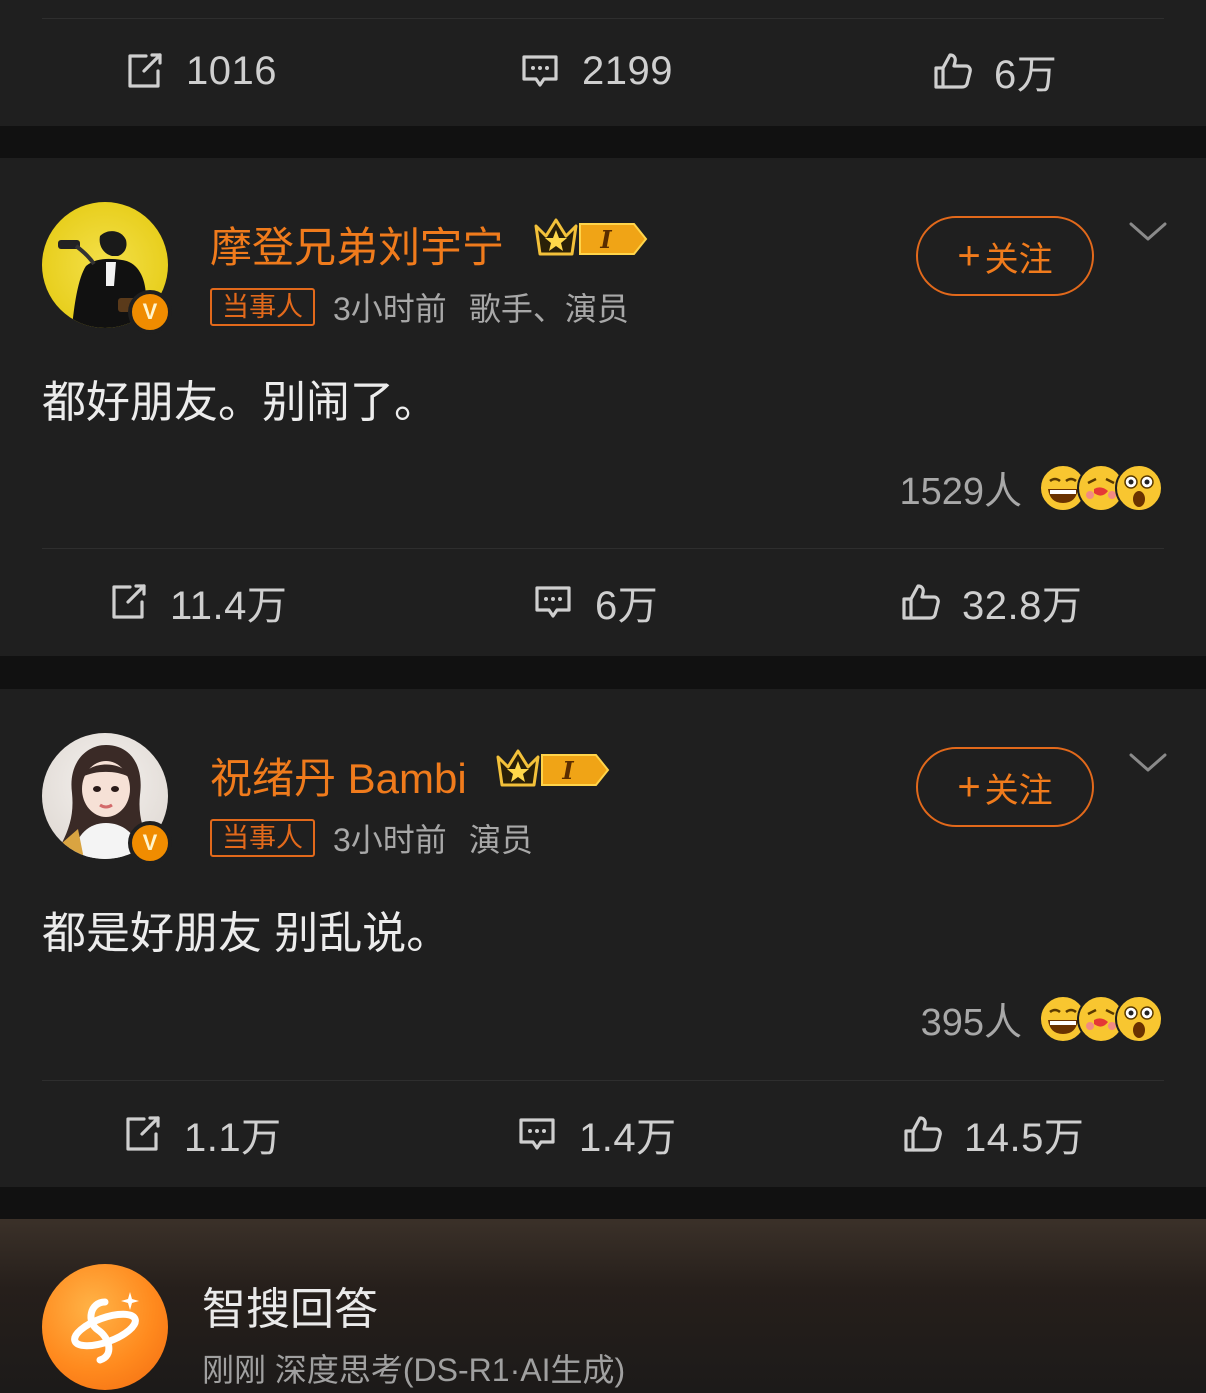 The height and width of the screenshot is (1393, 1206). I want to click on like-count: 14.5万, so click(1024, 1138).